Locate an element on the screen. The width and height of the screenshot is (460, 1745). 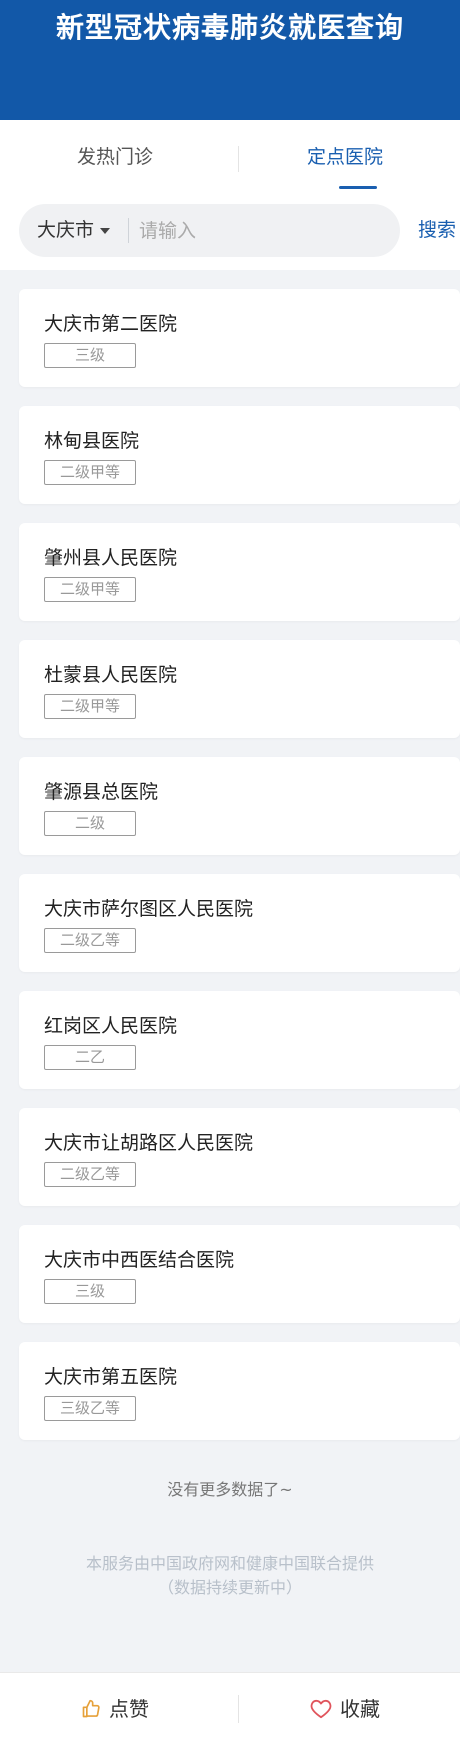
search-button: 搜索 is located at coordinates (437, 230).